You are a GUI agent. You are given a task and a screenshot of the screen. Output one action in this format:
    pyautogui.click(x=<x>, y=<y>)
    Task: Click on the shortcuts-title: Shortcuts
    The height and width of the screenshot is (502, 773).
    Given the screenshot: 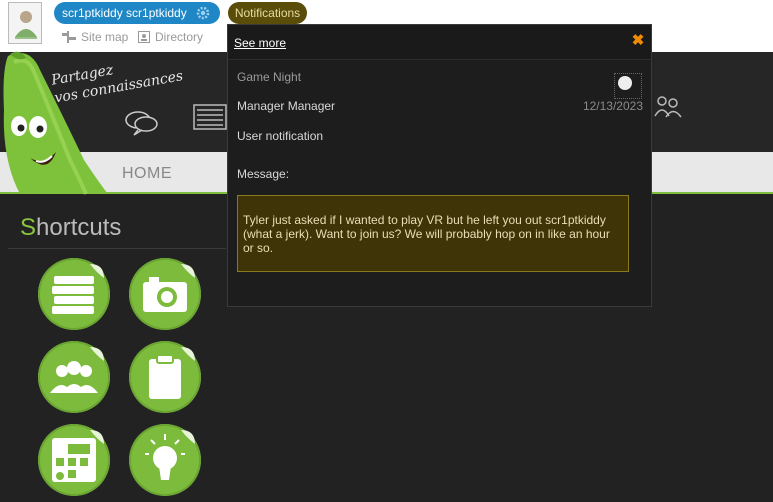 What is the action you would take?
    pyautogui.click(x=70, y=228)
    